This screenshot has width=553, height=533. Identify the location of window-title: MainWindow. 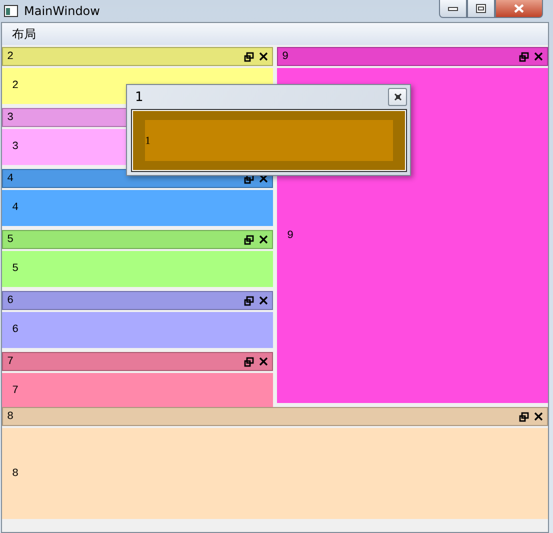
(62, 11).